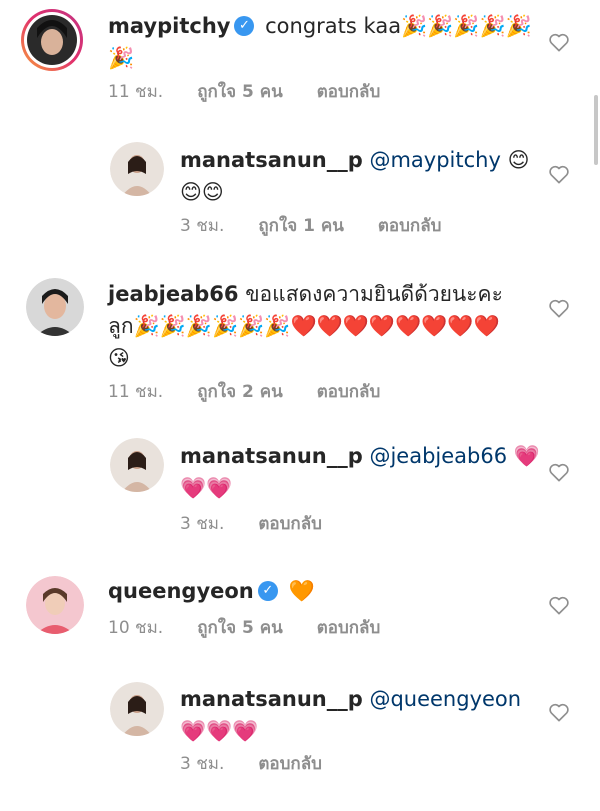 This screenshot has width=600, height=811. What do you see at coordinates (438, 456) in the screenshot?
I see `mention-link: @jeabjeab66` at bounding box center [438, 456].